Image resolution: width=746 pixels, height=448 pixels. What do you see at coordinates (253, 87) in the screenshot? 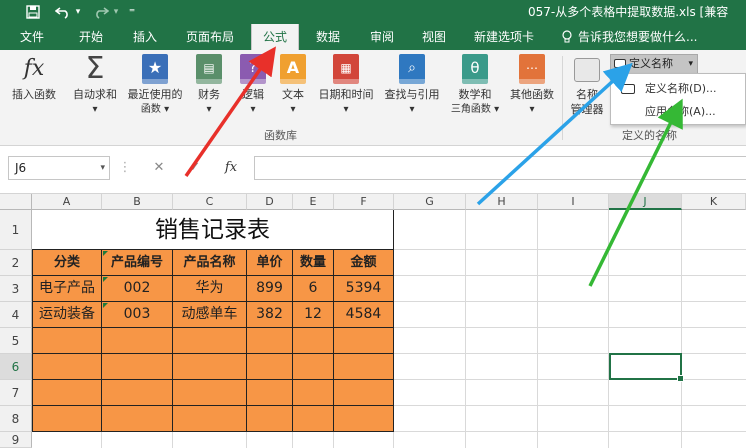
I see `logical-button: ? 逻辑 ▾` at bounding box center [253, 87].